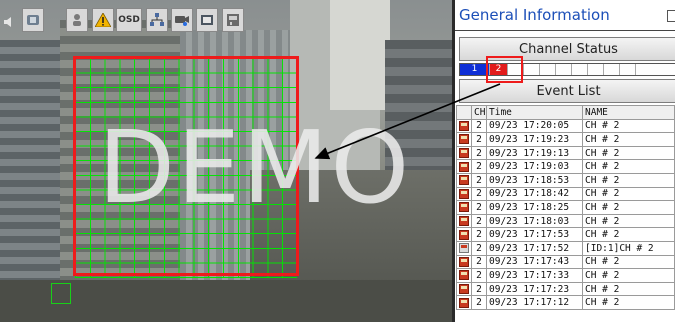 The width and height of the screenshot is (675, 322). What do you see at coordinates (233, 20) in the screenshot?
I see `audio-device-icon` at bounding box center [233, 20].